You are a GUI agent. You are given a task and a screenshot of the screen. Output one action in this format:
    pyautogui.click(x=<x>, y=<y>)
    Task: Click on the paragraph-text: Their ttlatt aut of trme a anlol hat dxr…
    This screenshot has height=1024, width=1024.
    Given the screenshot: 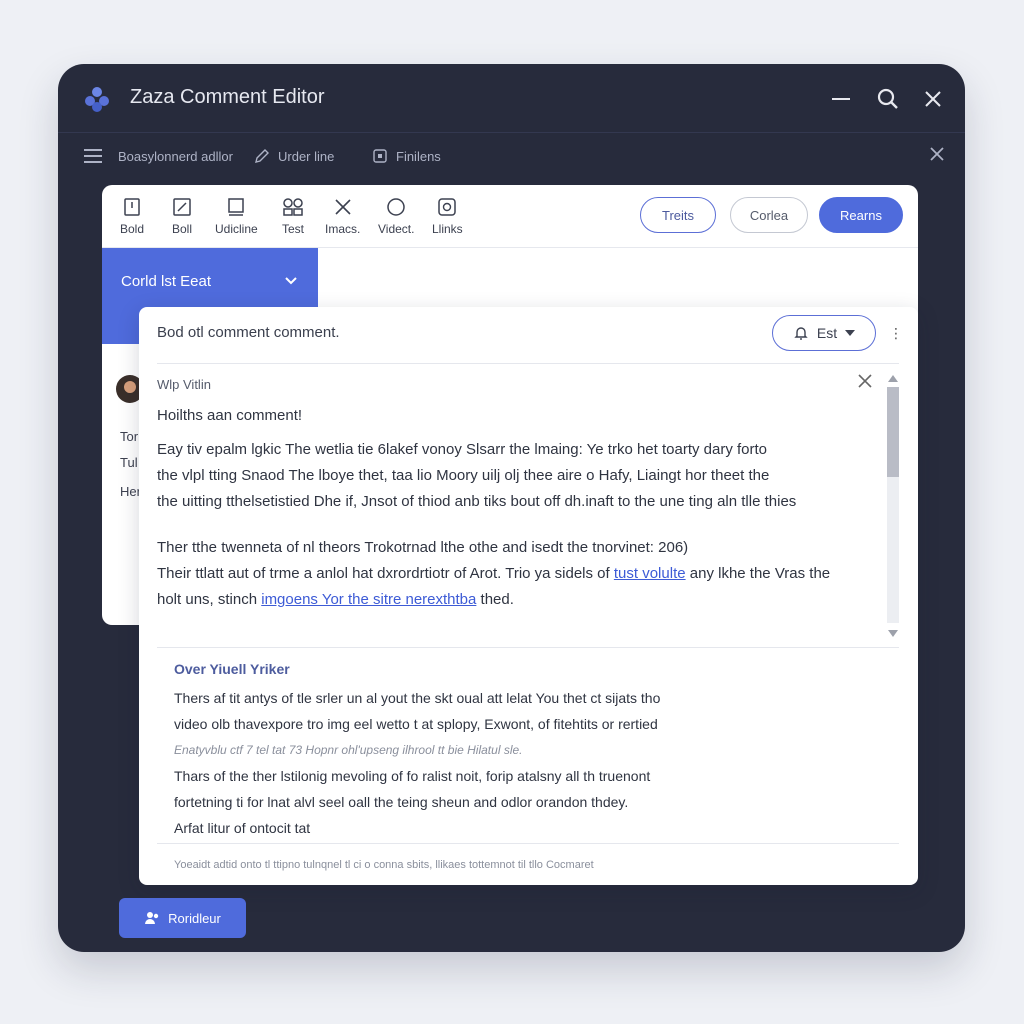 What is the action you would take?
    pyautogui.click(x=383, y=573)
    